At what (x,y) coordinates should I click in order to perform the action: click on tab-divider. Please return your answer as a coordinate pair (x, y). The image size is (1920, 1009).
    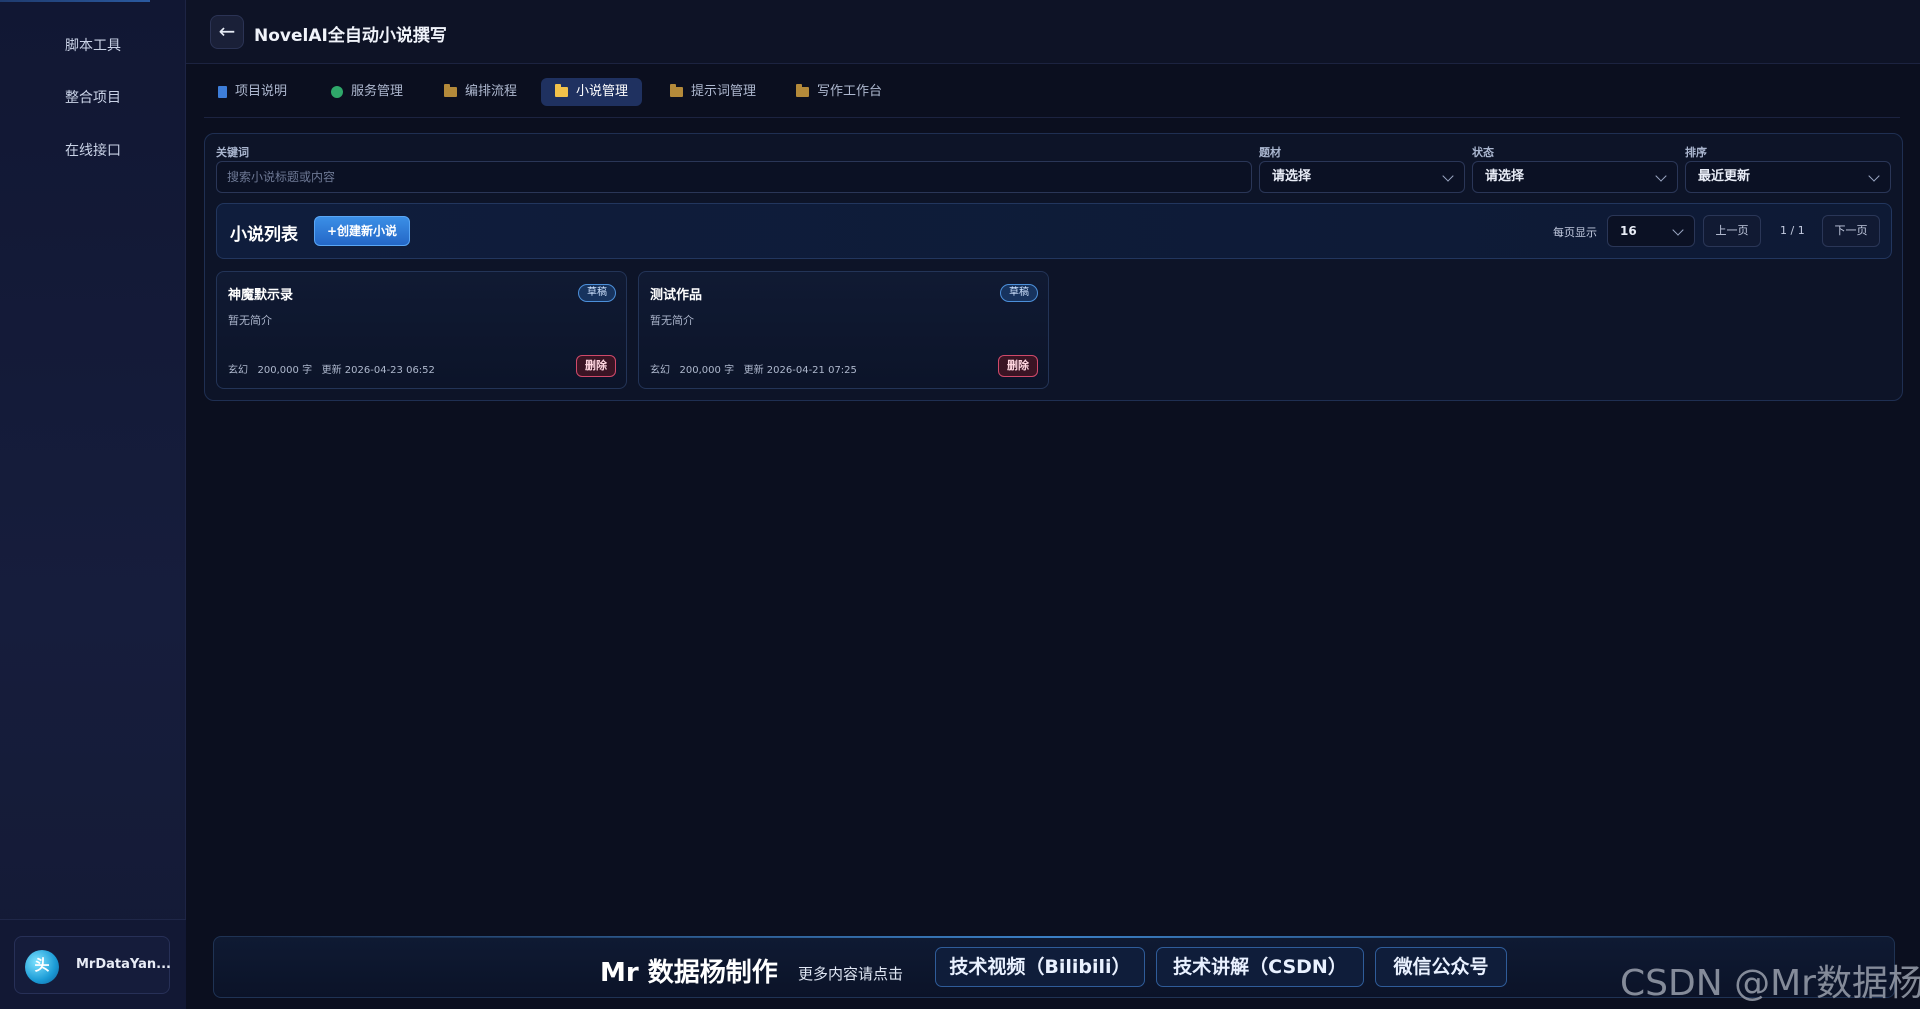
    Looking at the image, I should click on (1052, 117).